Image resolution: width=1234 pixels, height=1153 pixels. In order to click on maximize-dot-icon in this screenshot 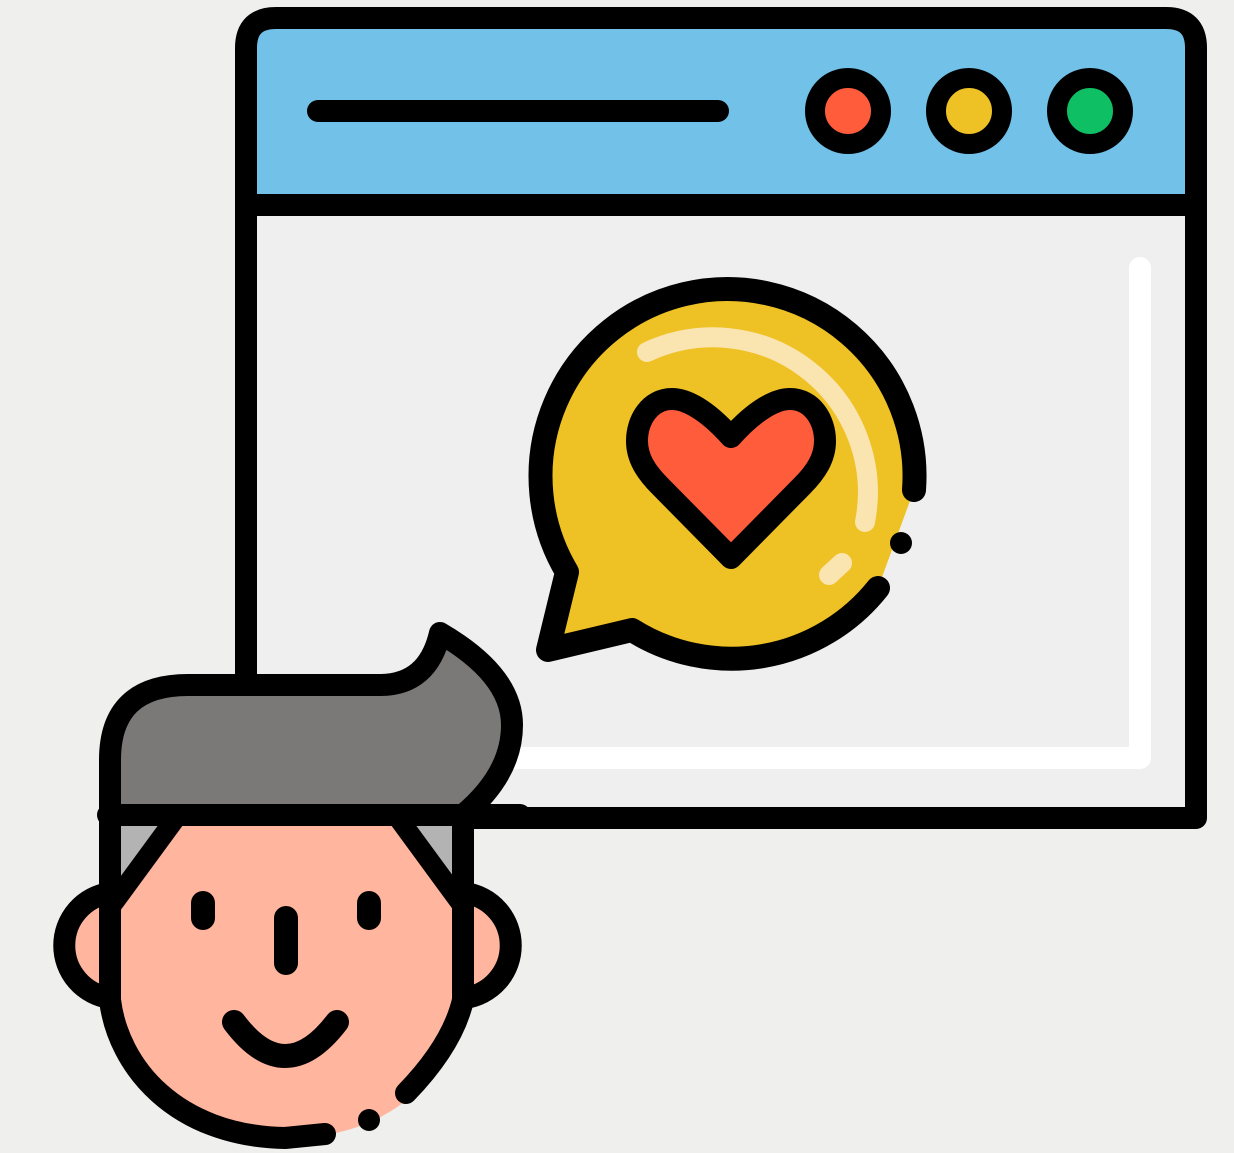, I will do `click(1090, 111)`.